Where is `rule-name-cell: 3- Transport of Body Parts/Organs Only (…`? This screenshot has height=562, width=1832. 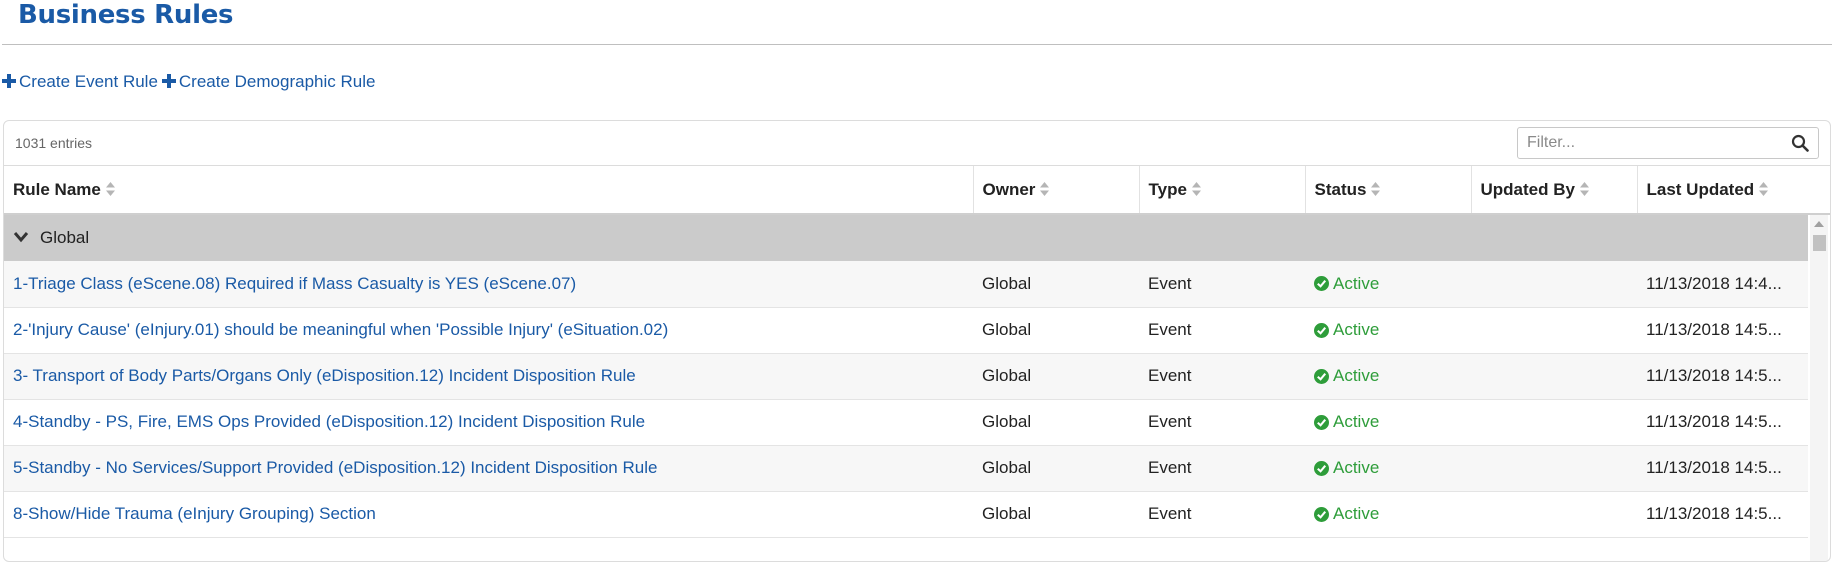 rule-name-cell: 3- Transport of Body Parts/Organs Only (… is located at coordinates (488, 376).